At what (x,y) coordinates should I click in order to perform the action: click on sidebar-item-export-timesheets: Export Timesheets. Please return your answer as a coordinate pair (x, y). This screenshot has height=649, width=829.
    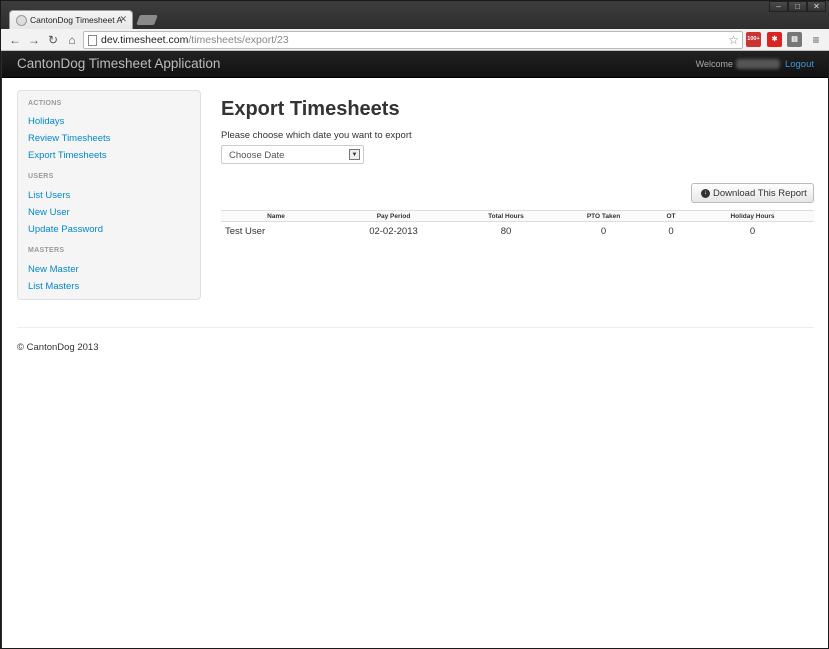
    Looking at the image, I should click on (67, 155).